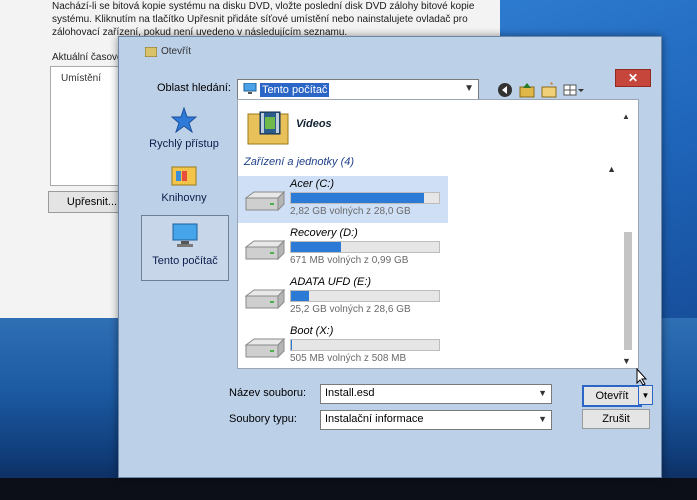 The height and width of the screenshot is (500, 697). I want to click on drive-free-space: 2,82 GB volných z 28,0 GB, so click(350, 211).